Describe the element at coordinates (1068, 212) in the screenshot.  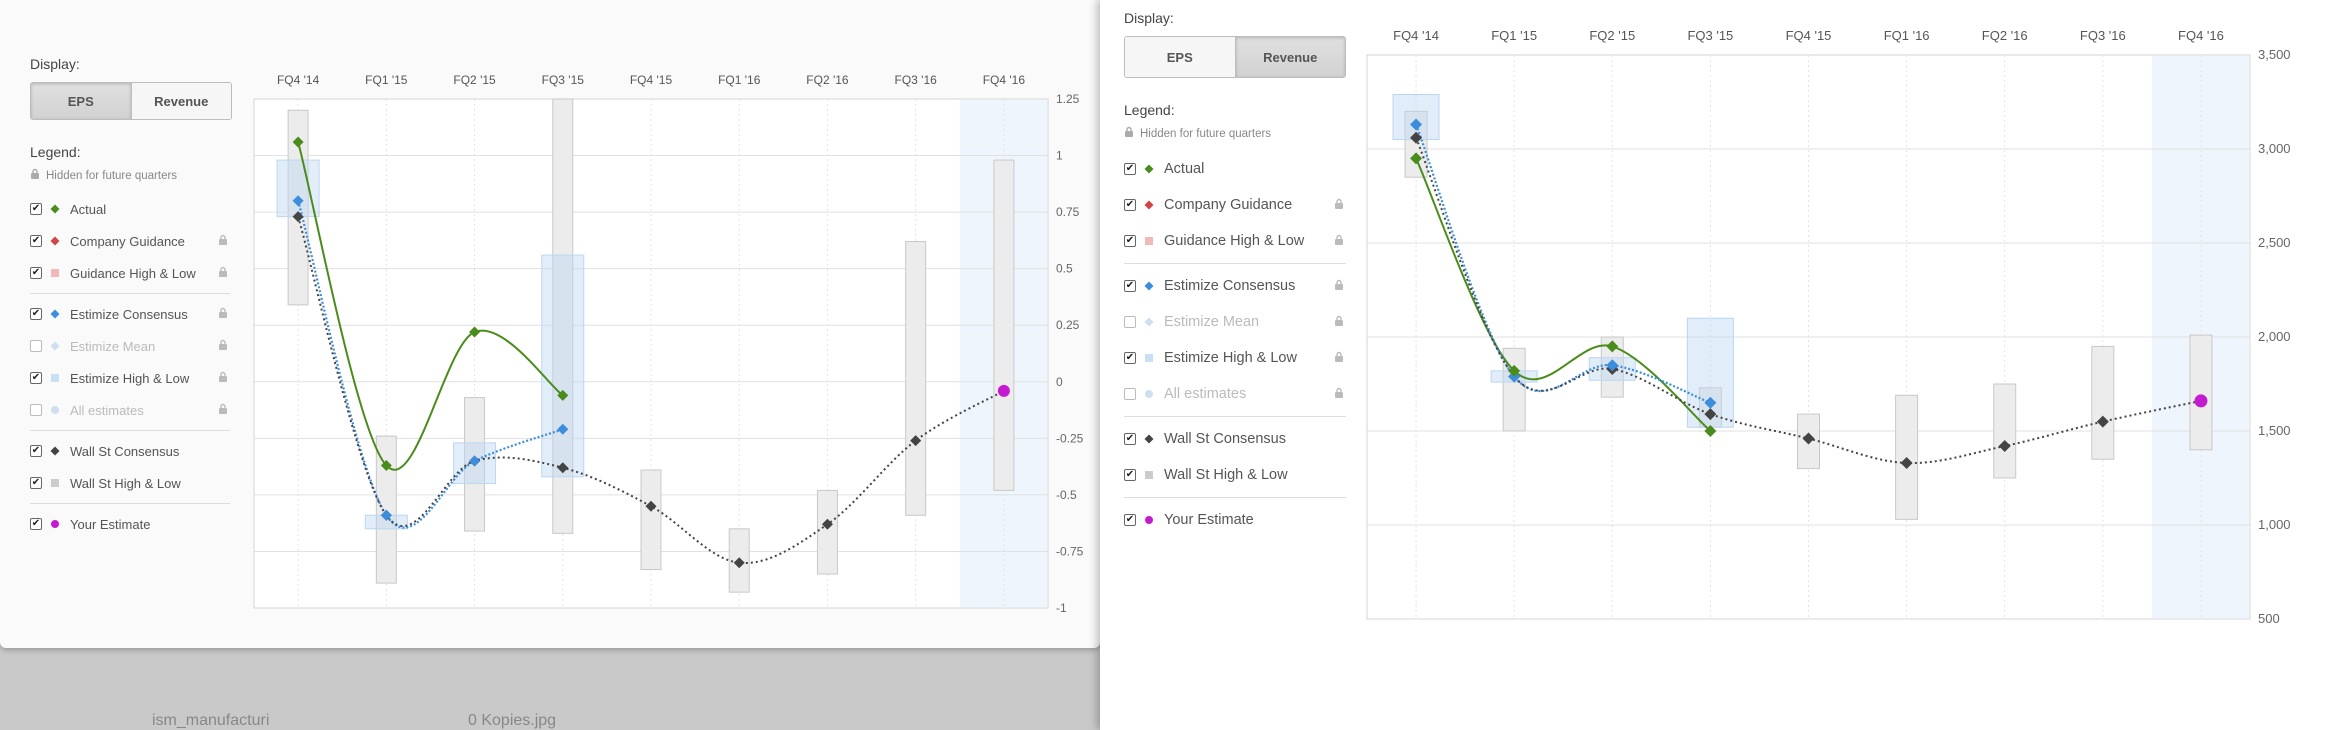
I see `y-tick-label: 0.75` at that location.